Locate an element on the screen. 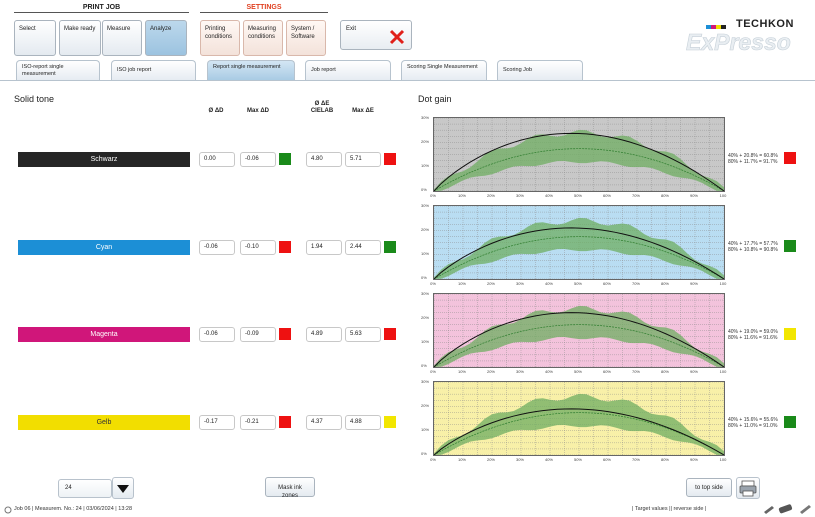 The image size is (815, 517). exit-button: Exit is located at coordinates (376, 35).